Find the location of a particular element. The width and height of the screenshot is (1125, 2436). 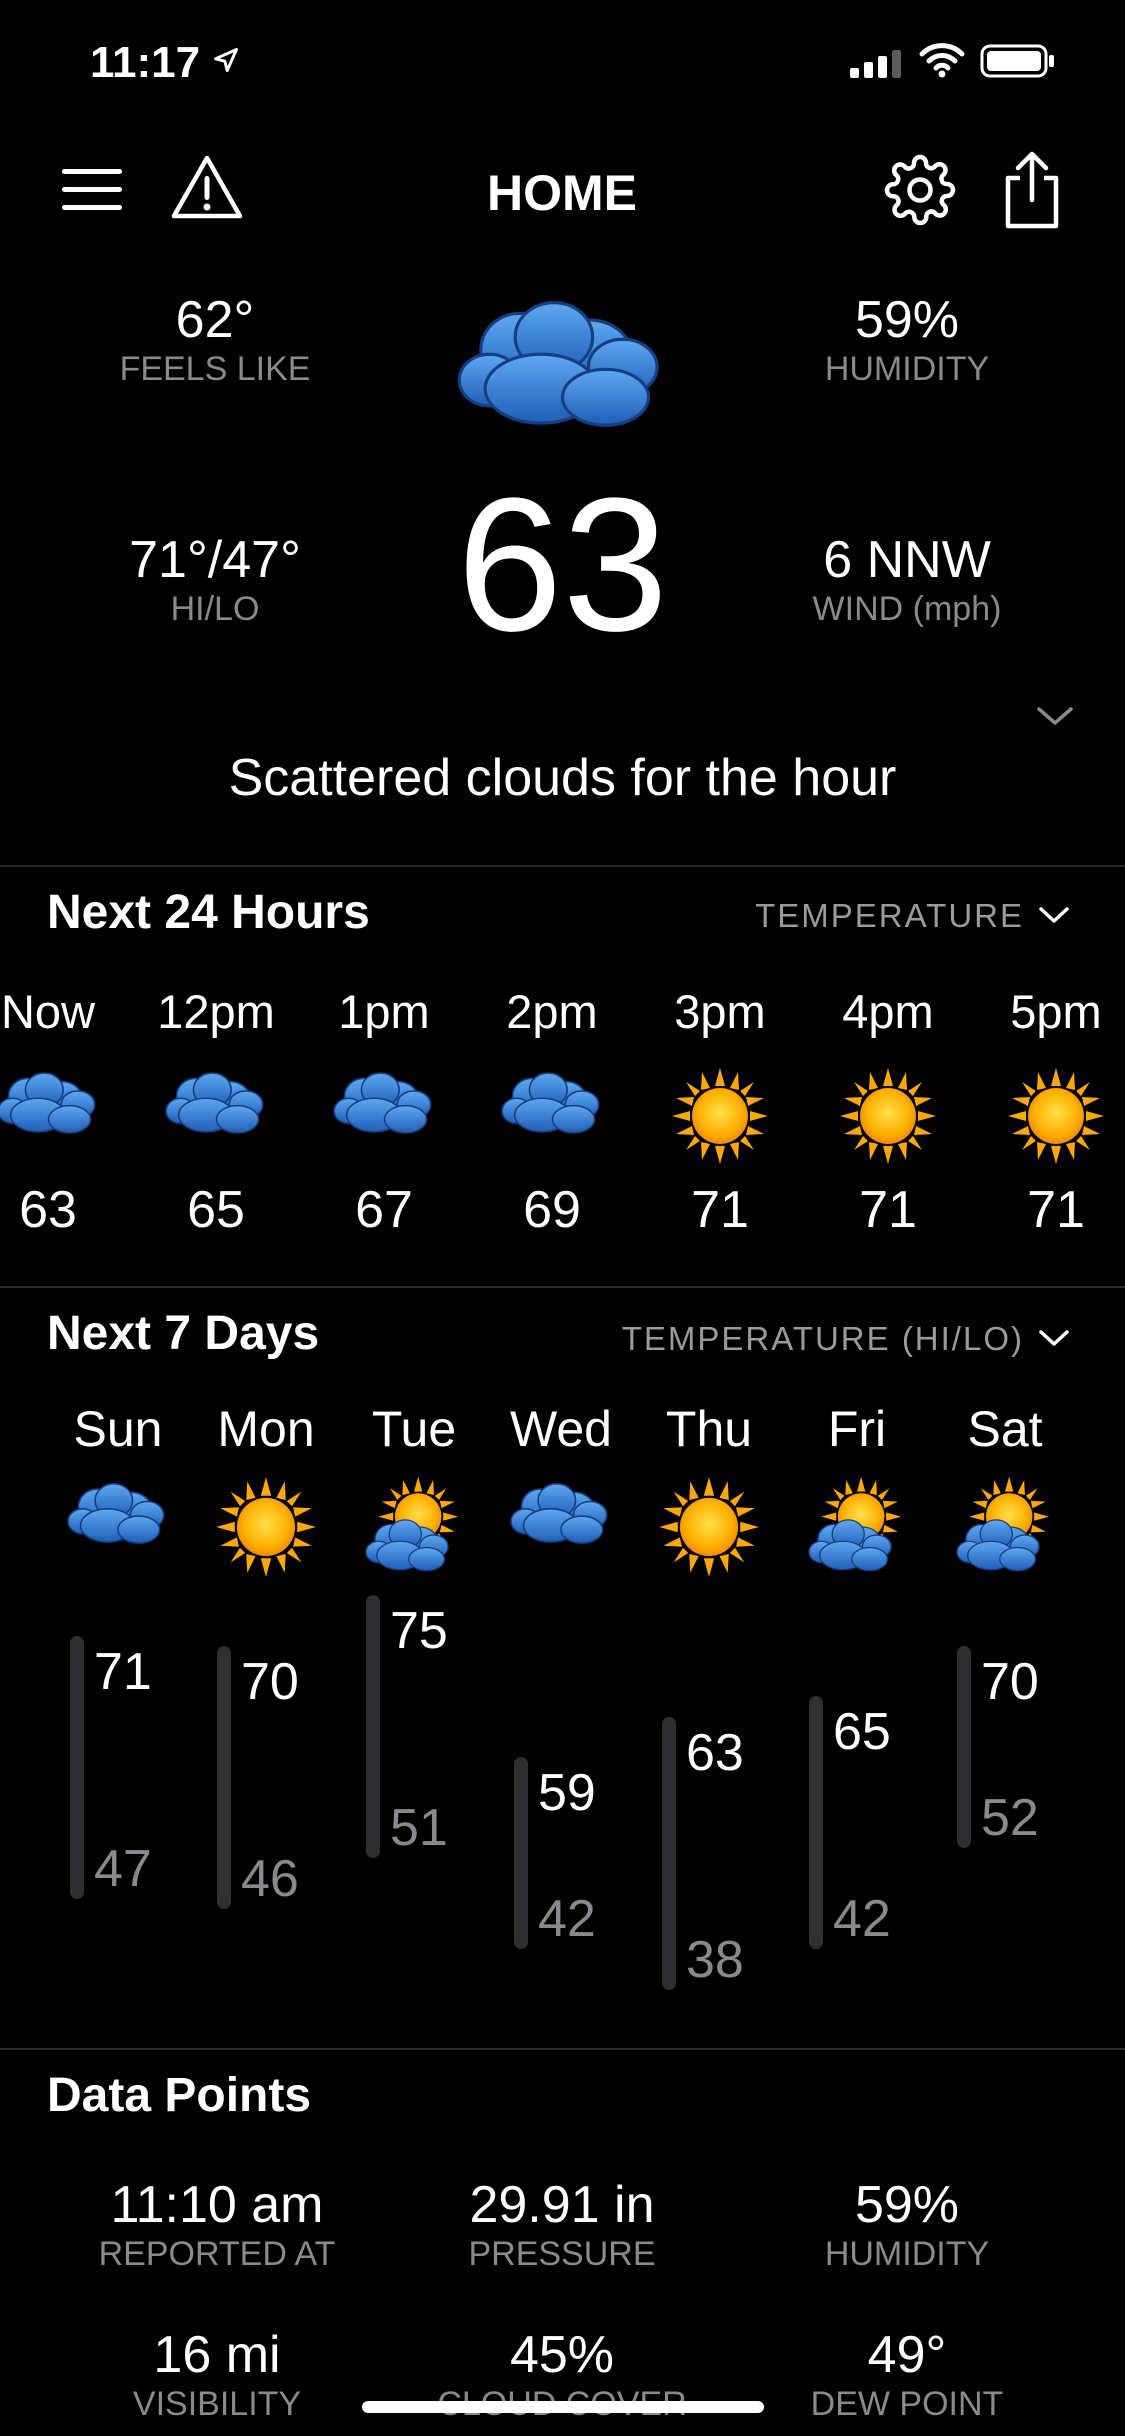

alert-icon is located at coordinates (207, 187).